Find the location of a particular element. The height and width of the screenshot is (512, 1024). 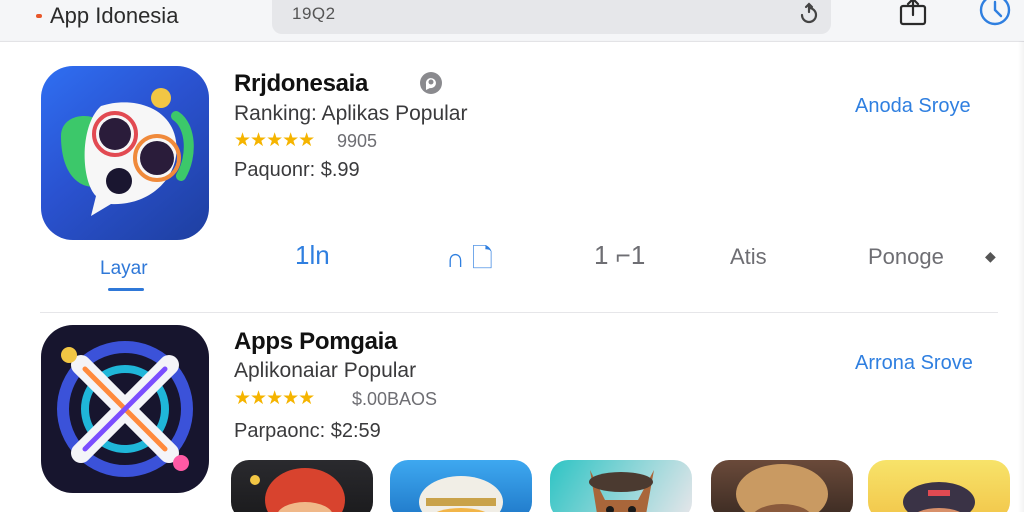

character-helmet-icon is located at coordinates (461, 494).